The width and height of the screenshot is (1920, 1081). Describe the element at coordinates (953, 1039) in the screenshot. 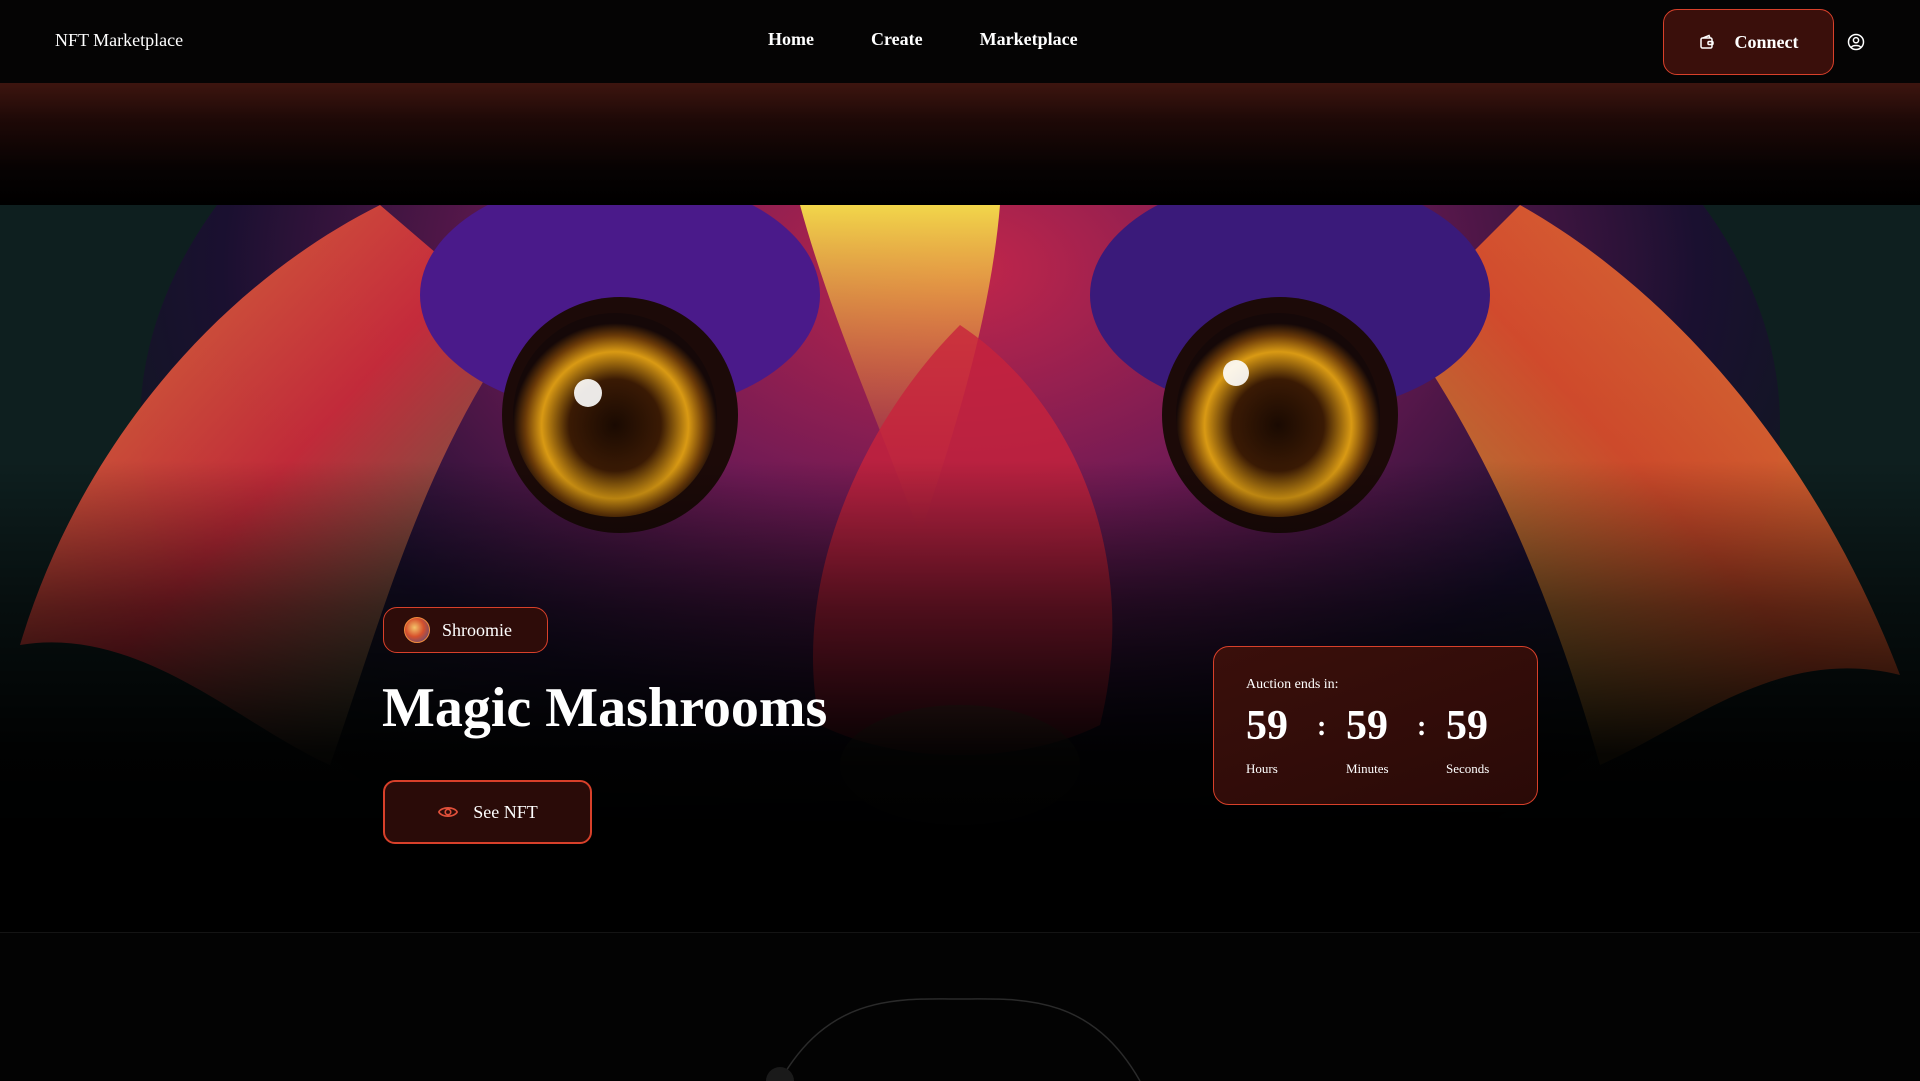

I see `decorative-arc` at that location.